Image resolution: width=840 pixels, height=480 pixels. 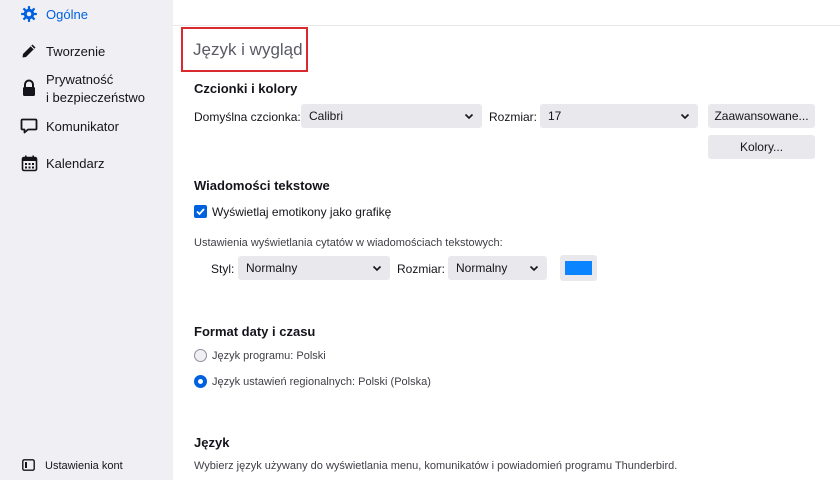 I want to click on quote-style-select: Normalny, so click(x=314, y=268).